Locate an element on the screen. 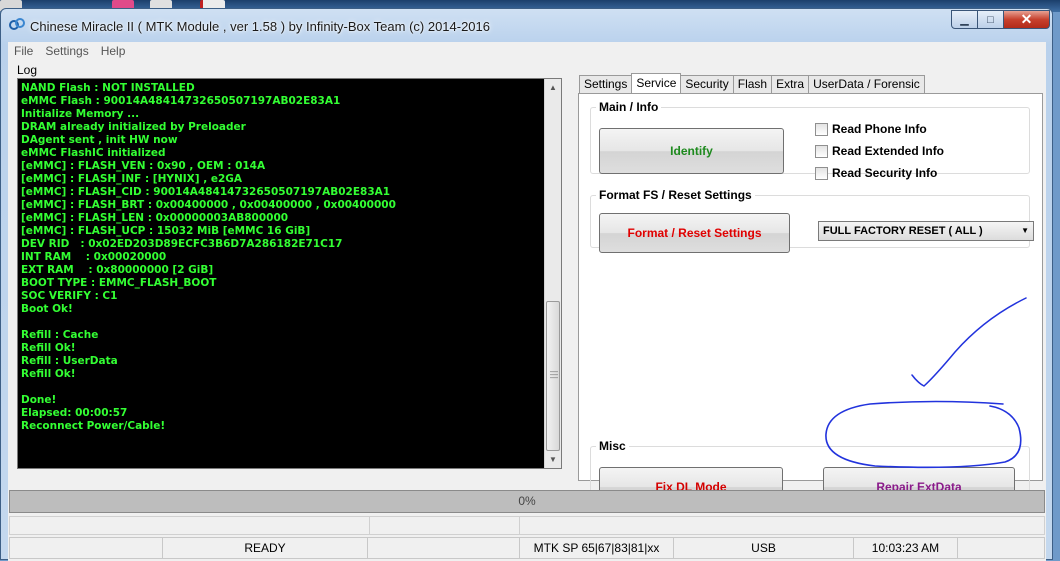 The height and width of the screenshot is (561, 1060). status-port: USB is located at coordinates (763, 548).